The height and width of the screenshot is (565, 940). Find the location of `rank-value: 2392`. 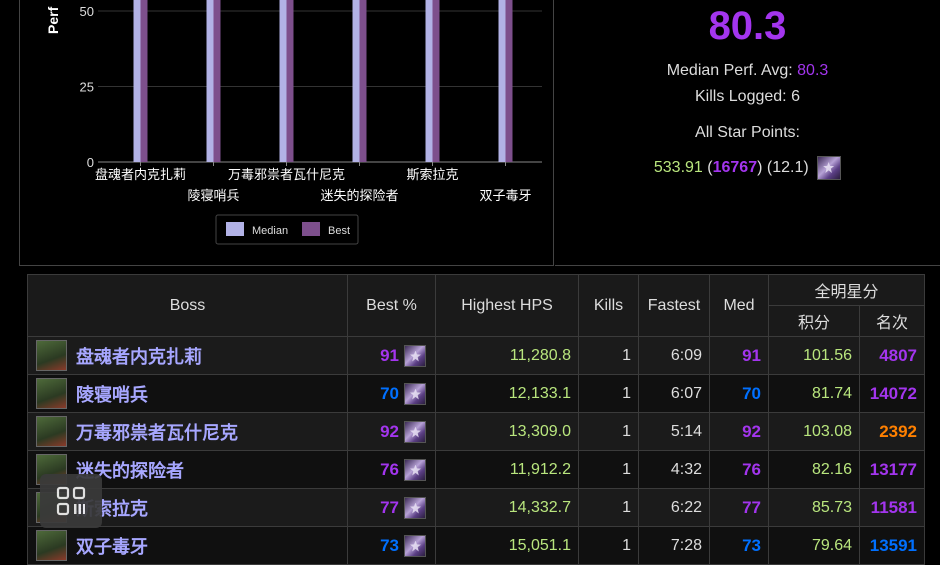

rank-value: 2392 is located at coordinates (892, 431).